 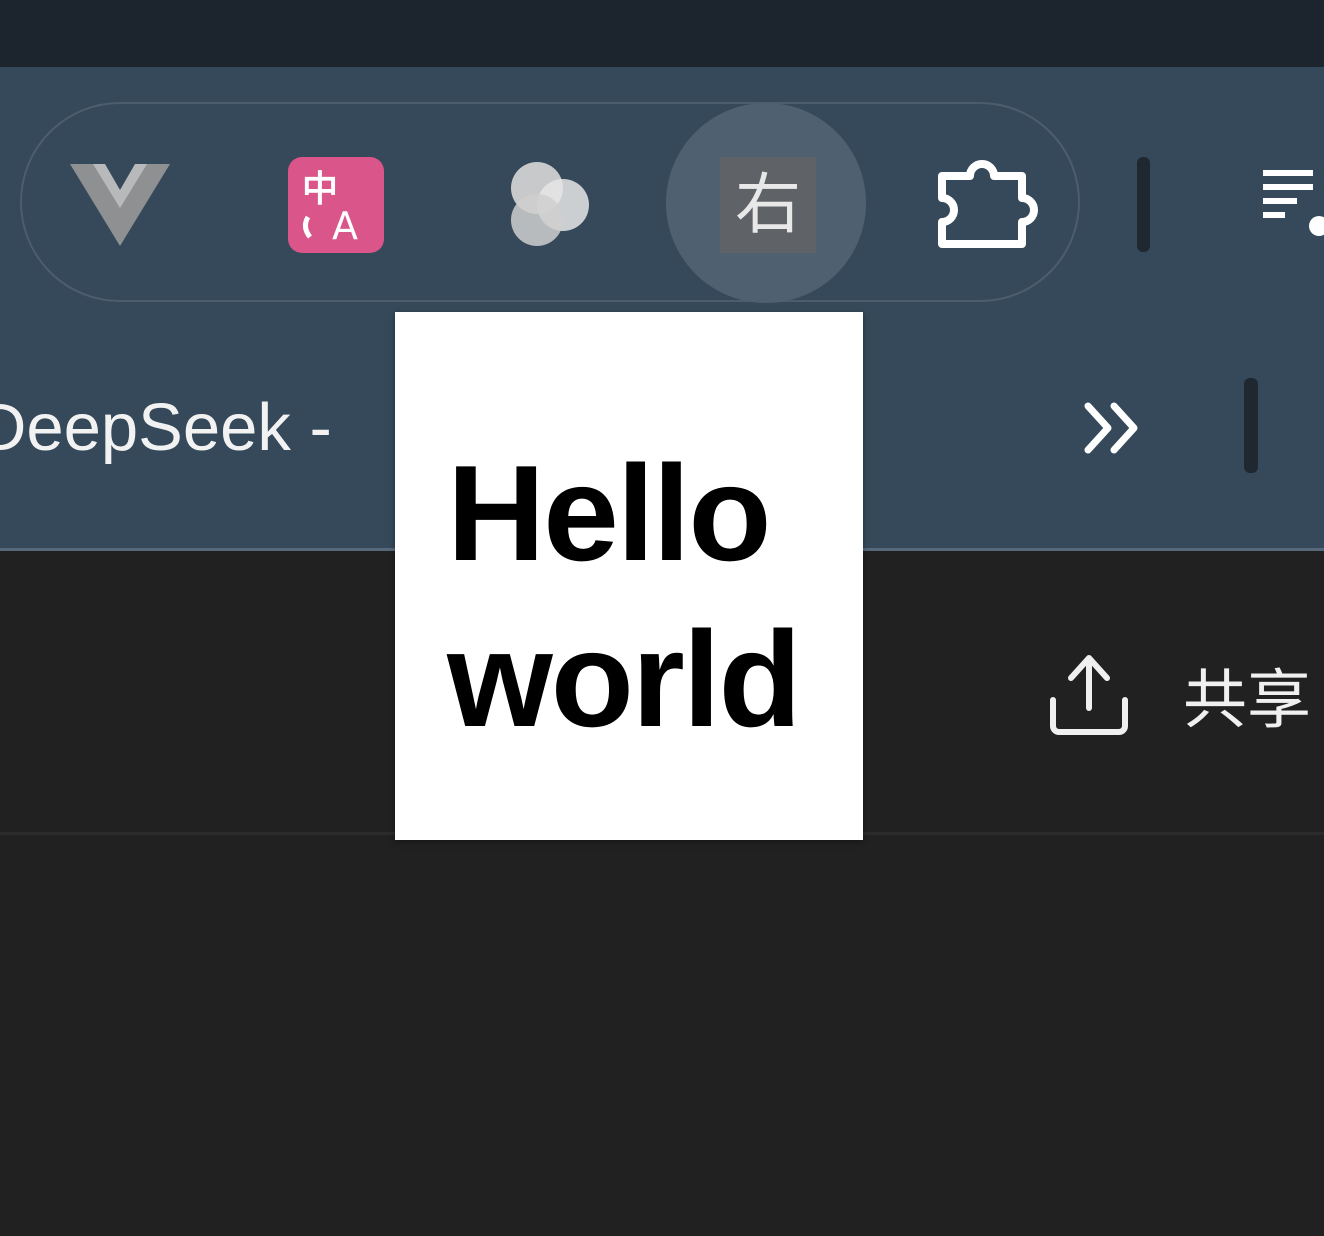 I want to click on translate-extension-button: 中 A, so click(x=337, y=205).